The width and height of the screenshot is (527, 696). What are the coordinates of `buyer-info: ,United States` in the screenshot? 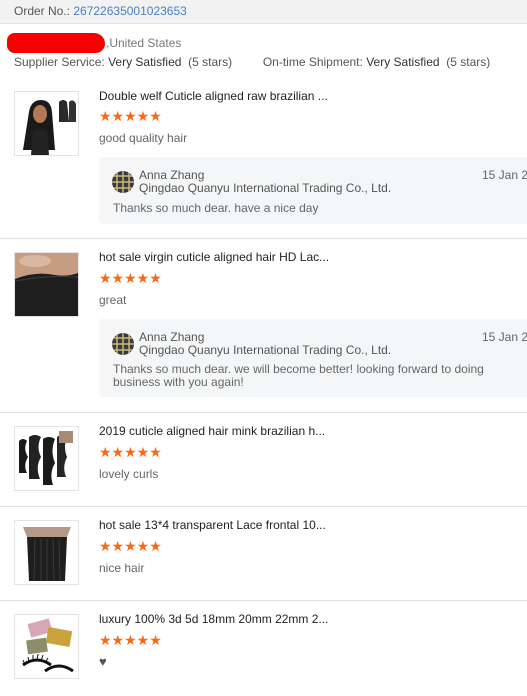 It's located at (263, 42).